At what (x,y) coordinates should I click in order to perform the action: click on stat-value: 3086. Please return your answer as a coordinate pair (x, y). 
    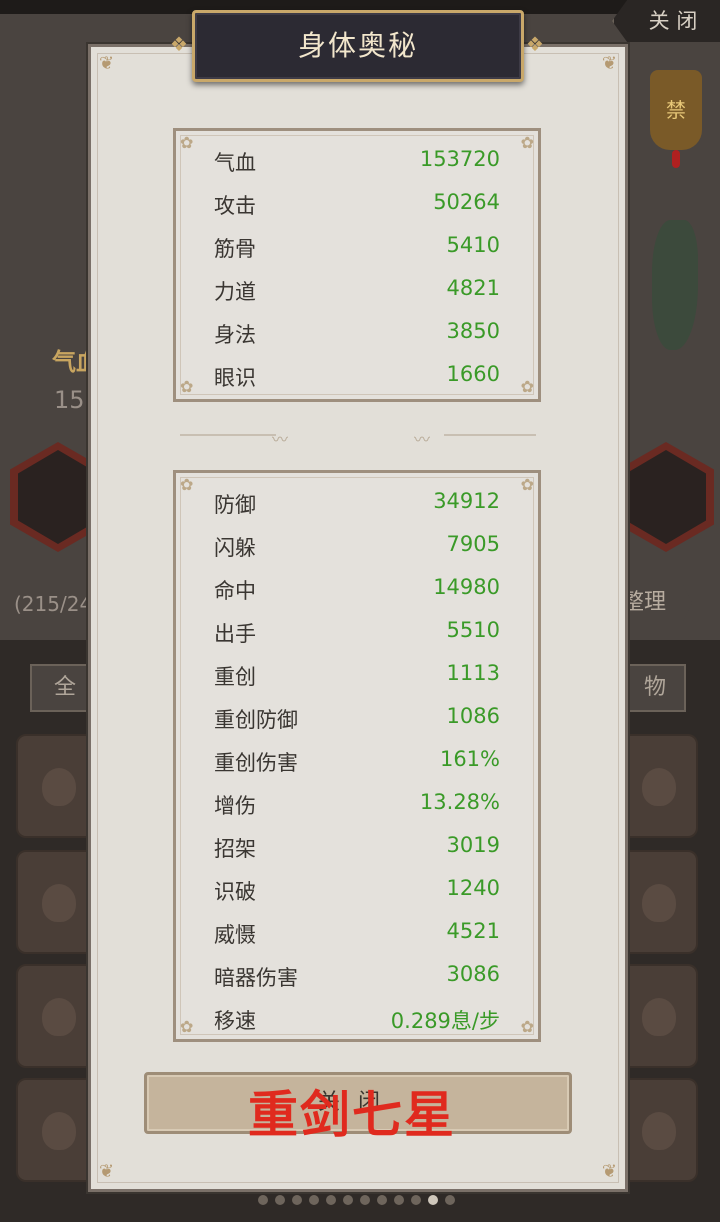
    Looking at the image, I should click on (473, 974).